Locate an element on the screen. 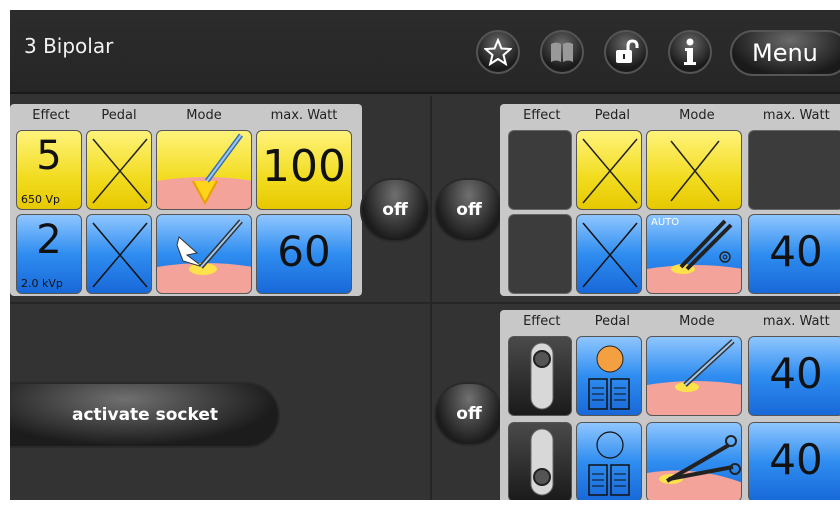  manual-button is located at coordinates (562, 52).